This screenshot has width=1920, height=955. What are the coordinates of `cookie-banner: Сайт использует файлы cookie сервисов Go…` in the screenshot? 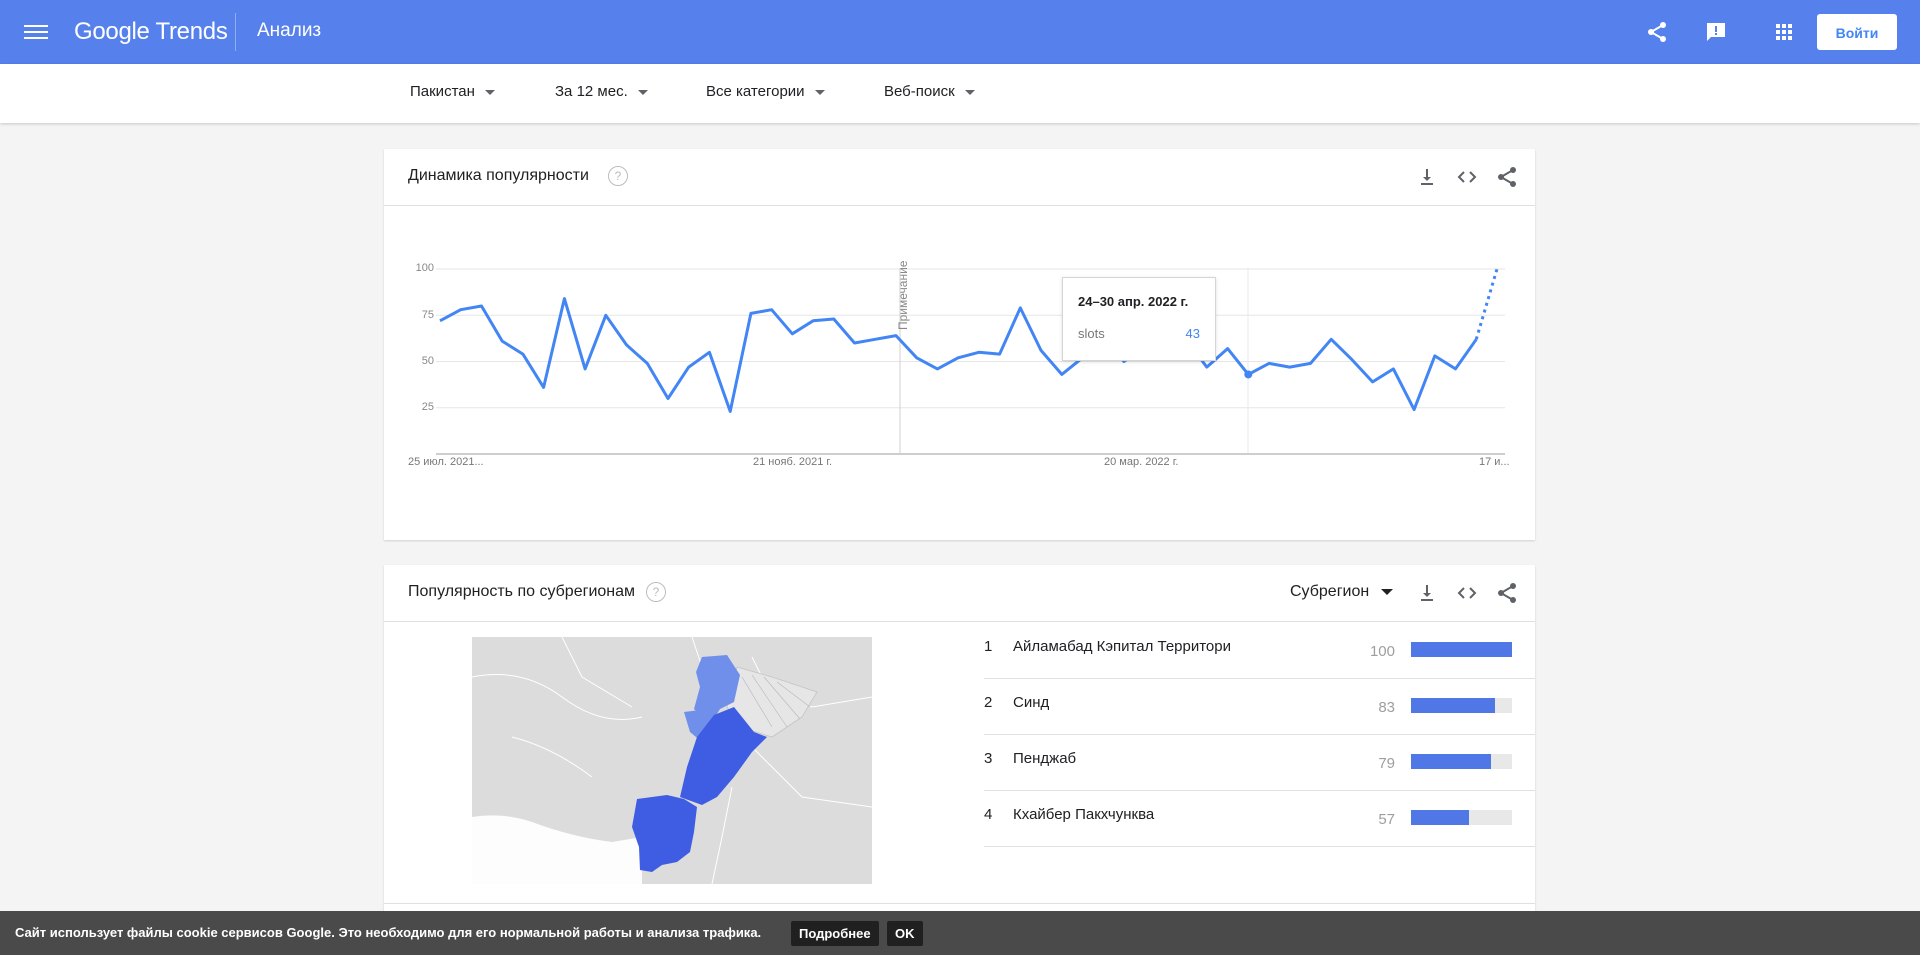 It's located at (960, 933).